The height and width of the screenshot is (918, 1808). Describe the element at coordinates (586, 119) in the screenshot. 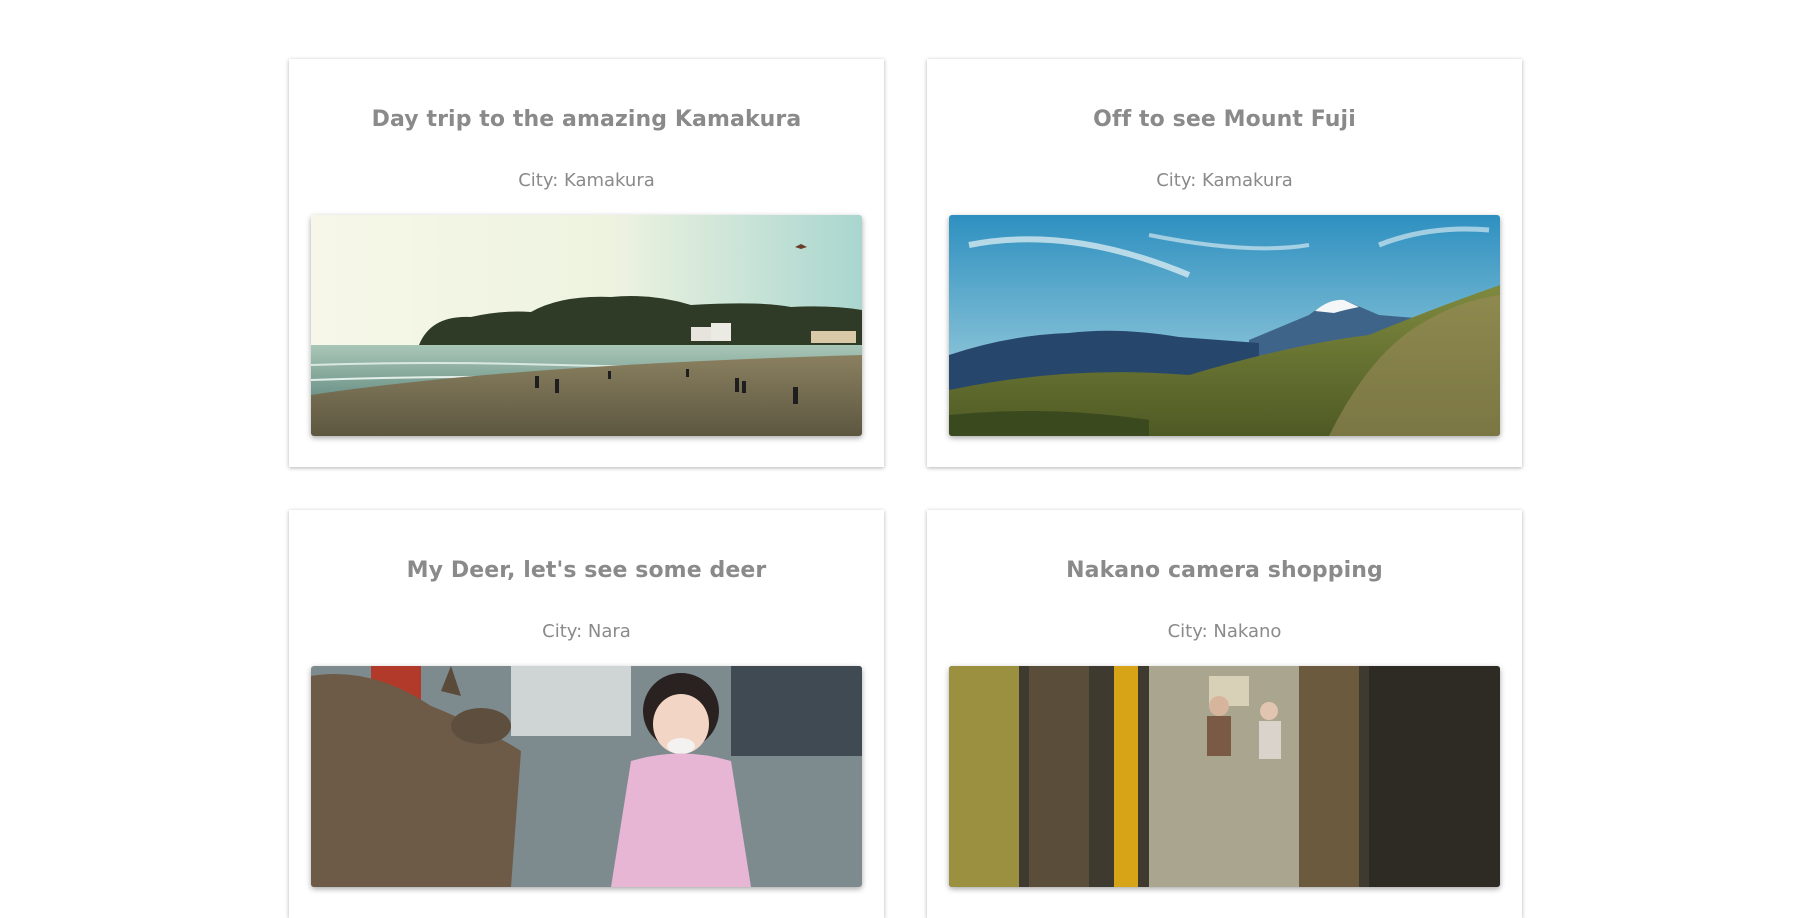

I see `trip-card-title: Day trip to the amazing Kamakura` at that location.